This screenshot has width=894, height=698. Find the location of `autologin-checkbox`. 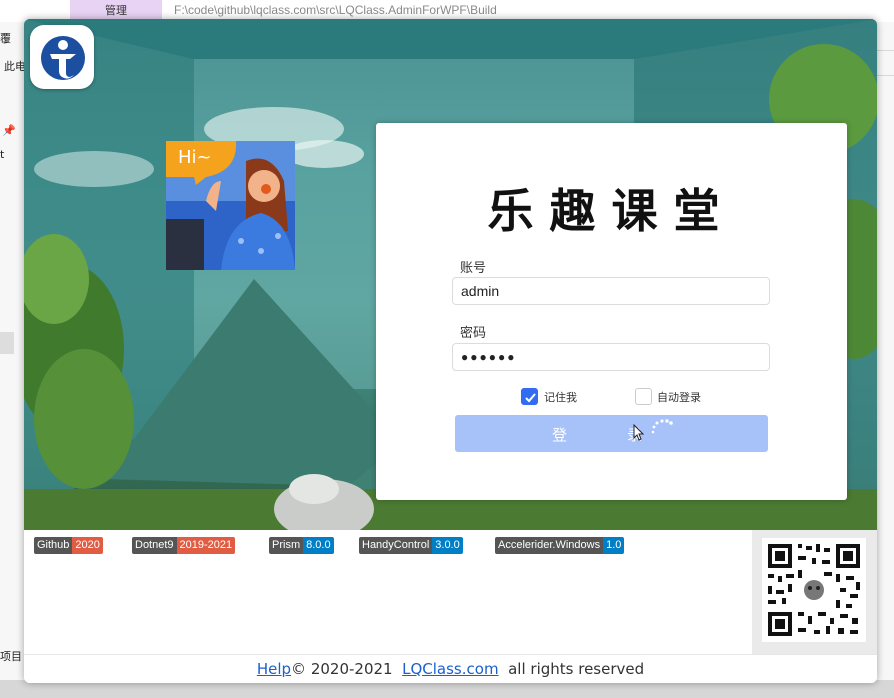

autologin-checkbox is located at coordinates (643, 396).